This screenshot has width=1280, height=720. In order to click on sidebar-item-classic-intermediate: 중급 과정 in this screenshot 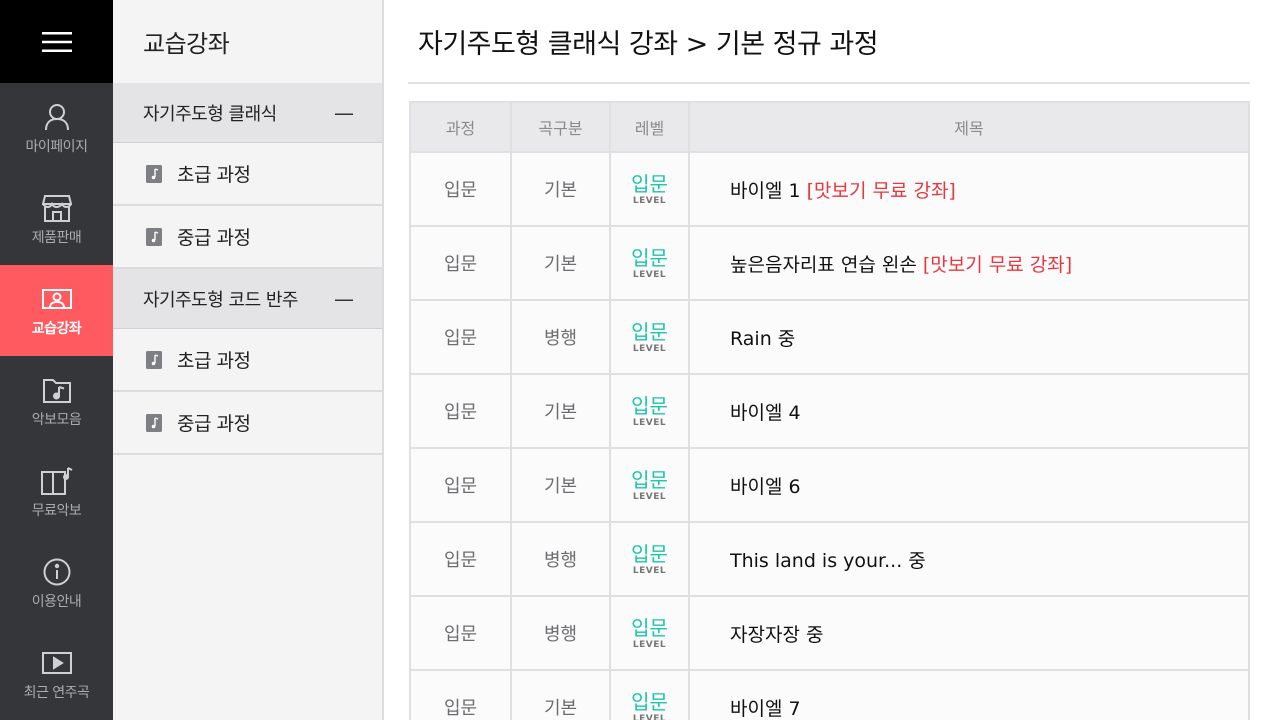, I will do `click(247, 237)`.